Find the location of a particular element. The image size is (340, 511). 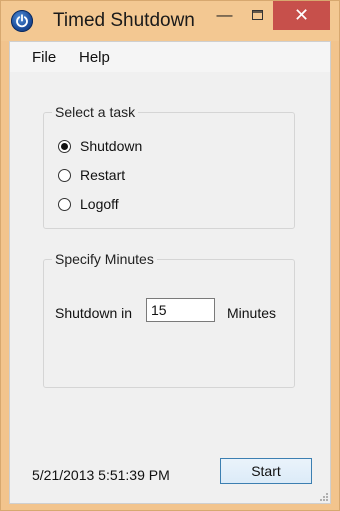

menu-help: Help is located at coordinates (94, 57).